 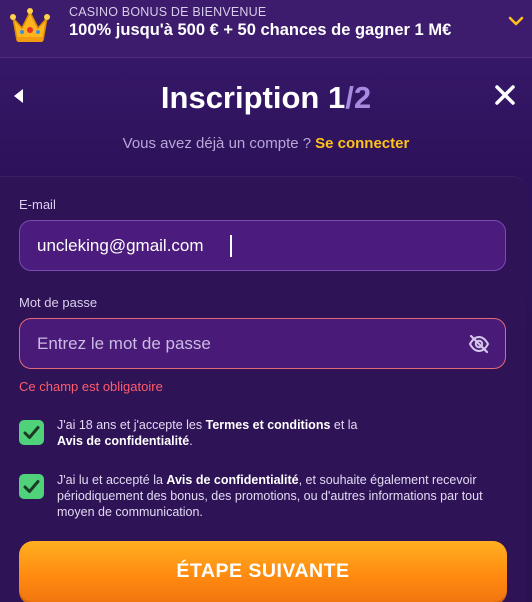 I want to click on password-label: Mot de passe, so click(x=58, y=302).